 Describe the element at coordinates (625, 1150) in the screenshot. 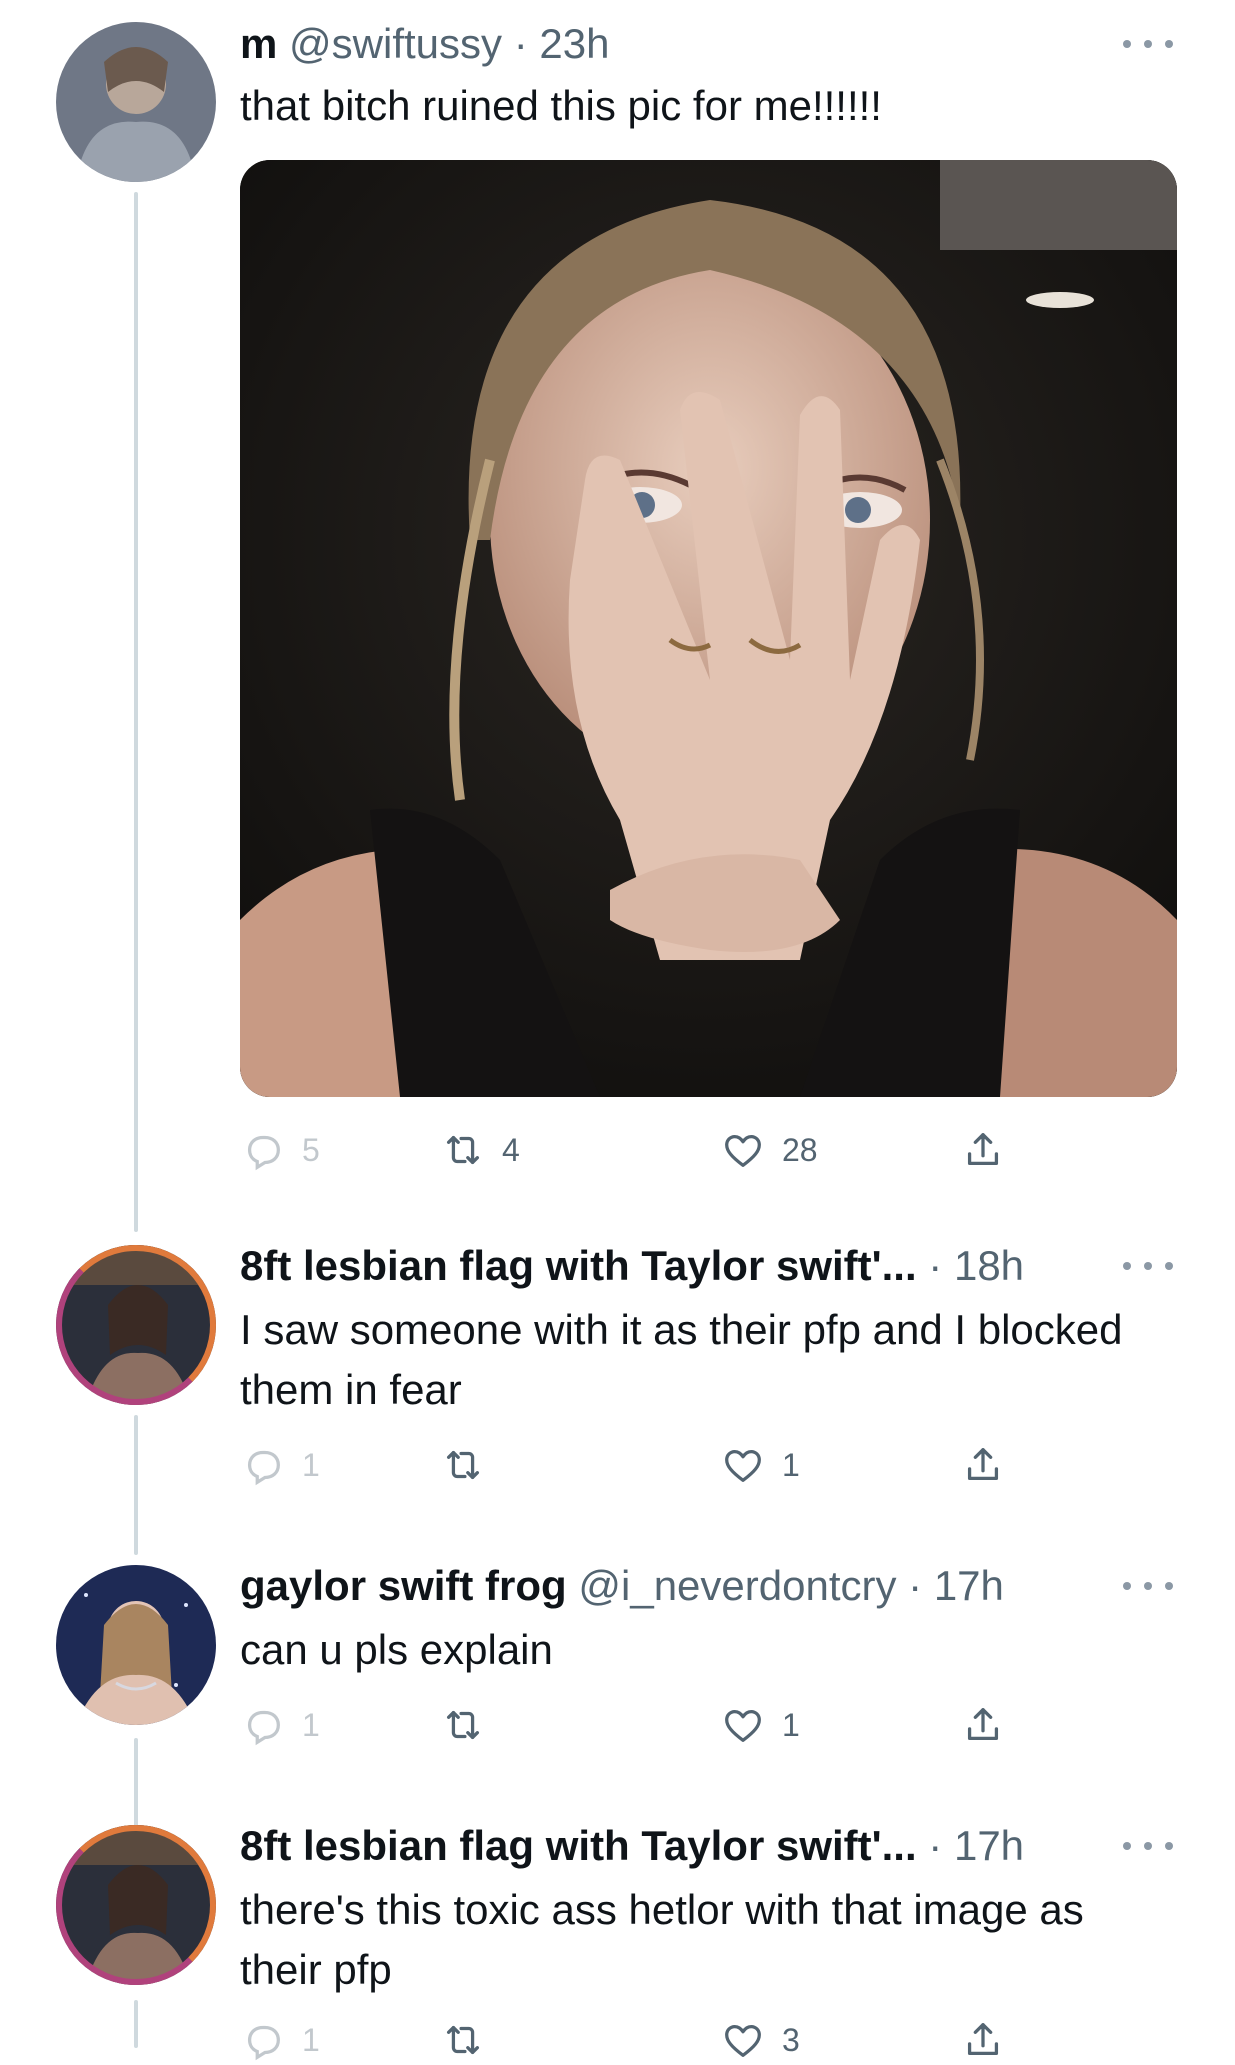

I see `tweet-actions: 5 4 28` at that location.